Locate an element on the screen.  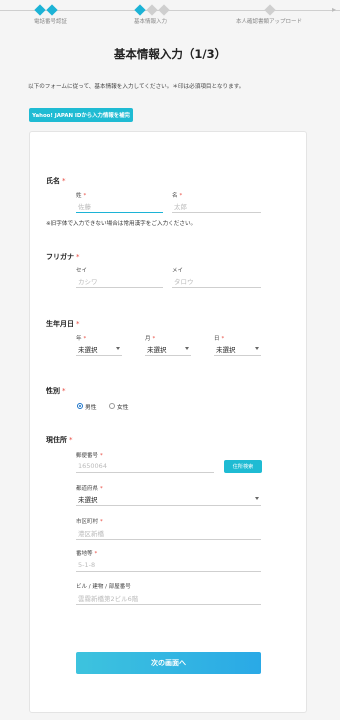
last-name-input: 佐藤 is located at coordinates (119, 206).